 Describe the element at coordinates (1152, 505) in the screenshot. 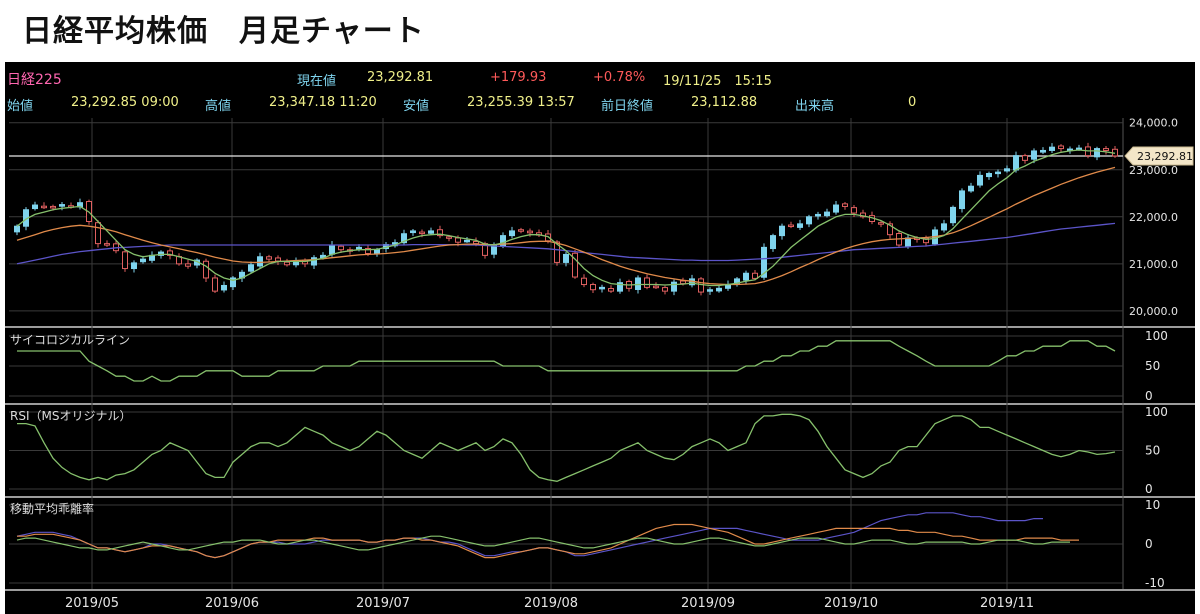

I see `indicator-tick-label: 10` at that location.